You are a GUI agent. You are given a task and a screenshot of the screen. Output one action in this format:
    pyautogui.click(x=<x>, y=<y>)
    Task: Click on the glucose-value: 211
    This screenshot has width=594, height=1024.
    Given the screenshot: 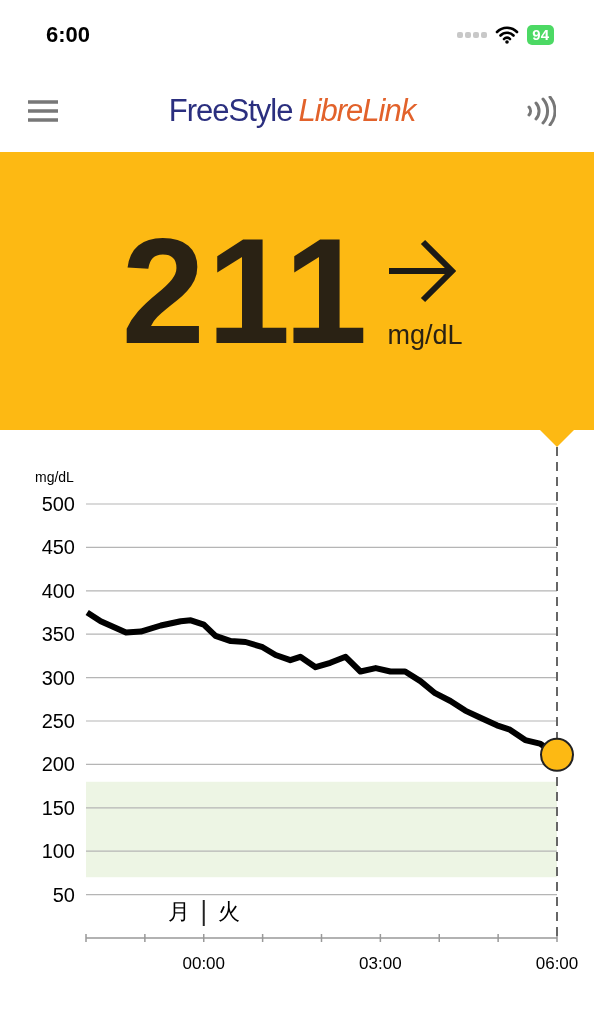 What is the action you would take?
    pyautogui.click(x=245, y=291)
    